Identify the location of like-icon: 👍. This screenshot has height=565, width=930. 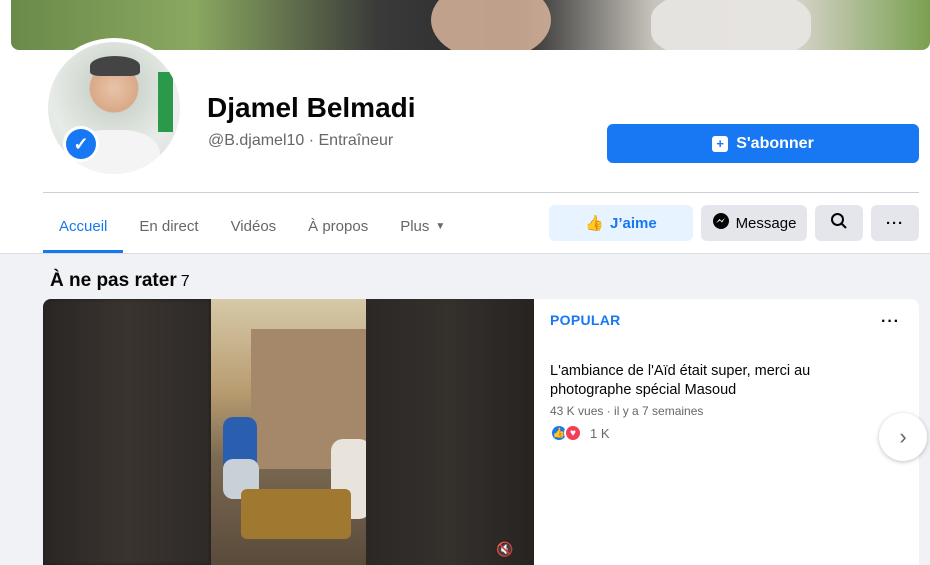
(594, 223).